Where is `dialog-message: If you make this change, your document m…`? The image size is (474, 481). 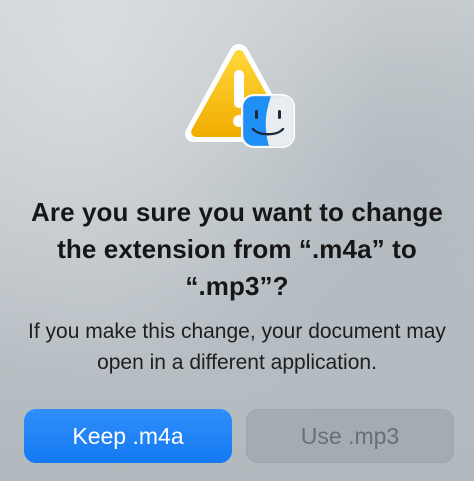
dialog-message: If you make this change, your document m… is located at coordinates (237, 347).